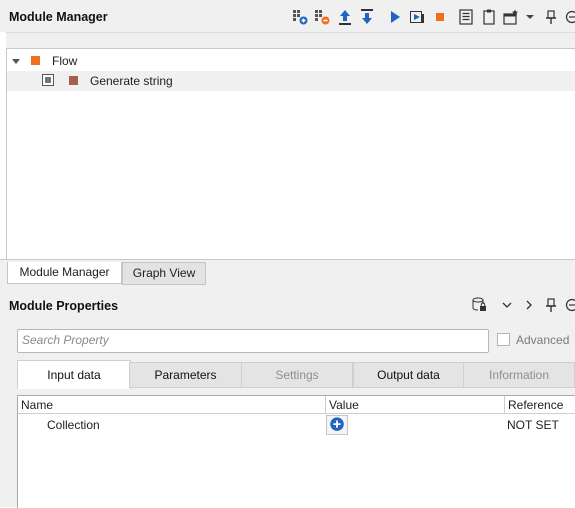 This screenshot has width=575, height=508. What do you see at coordinates (440, 17) in the screenshot?
I see `stop-icon` at bounding box center [440, 17].